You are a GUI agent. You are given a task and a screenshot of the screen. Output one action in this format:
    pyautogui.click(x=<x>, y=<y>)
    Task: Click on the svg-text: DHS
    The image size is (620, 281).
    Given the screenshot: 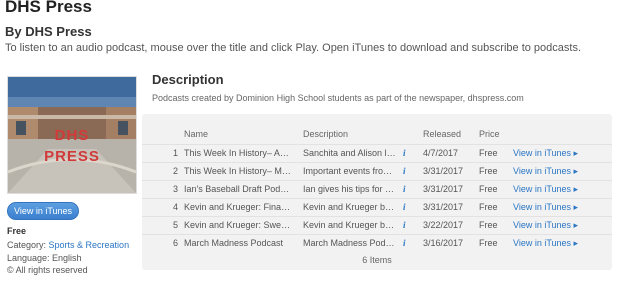 What is the action you would take?
    pyautogui.click(x=72, y=135)
    